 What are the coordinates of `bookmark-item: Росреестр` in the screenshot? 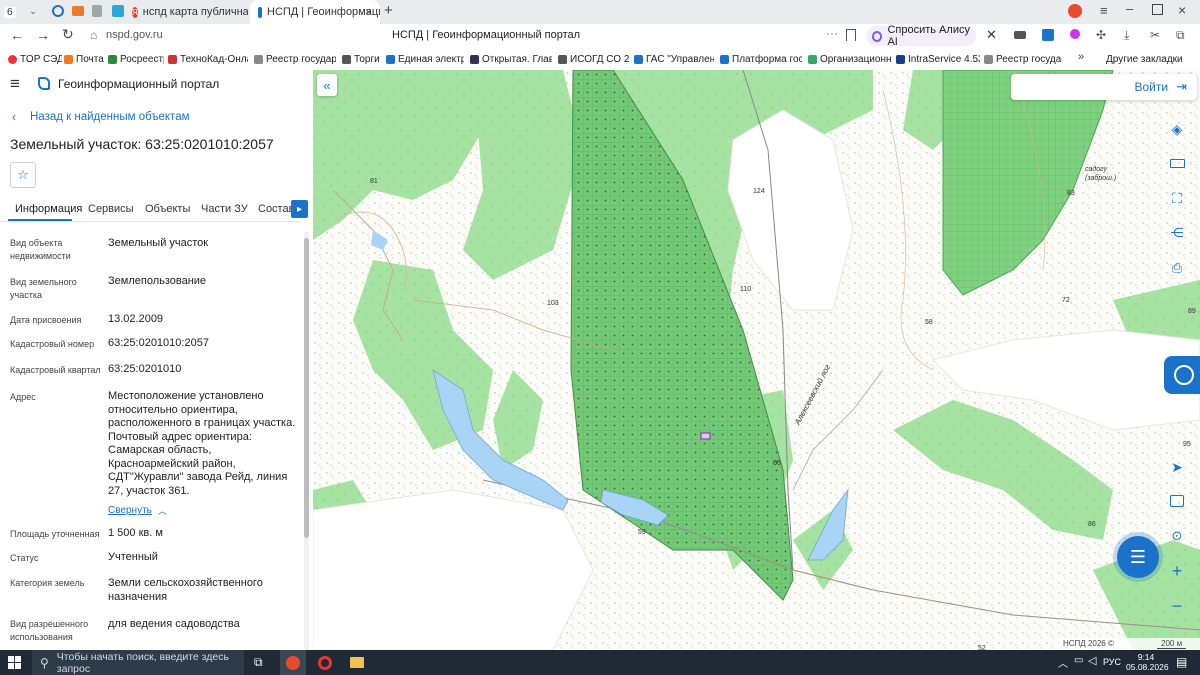 It's located at (136, 59).